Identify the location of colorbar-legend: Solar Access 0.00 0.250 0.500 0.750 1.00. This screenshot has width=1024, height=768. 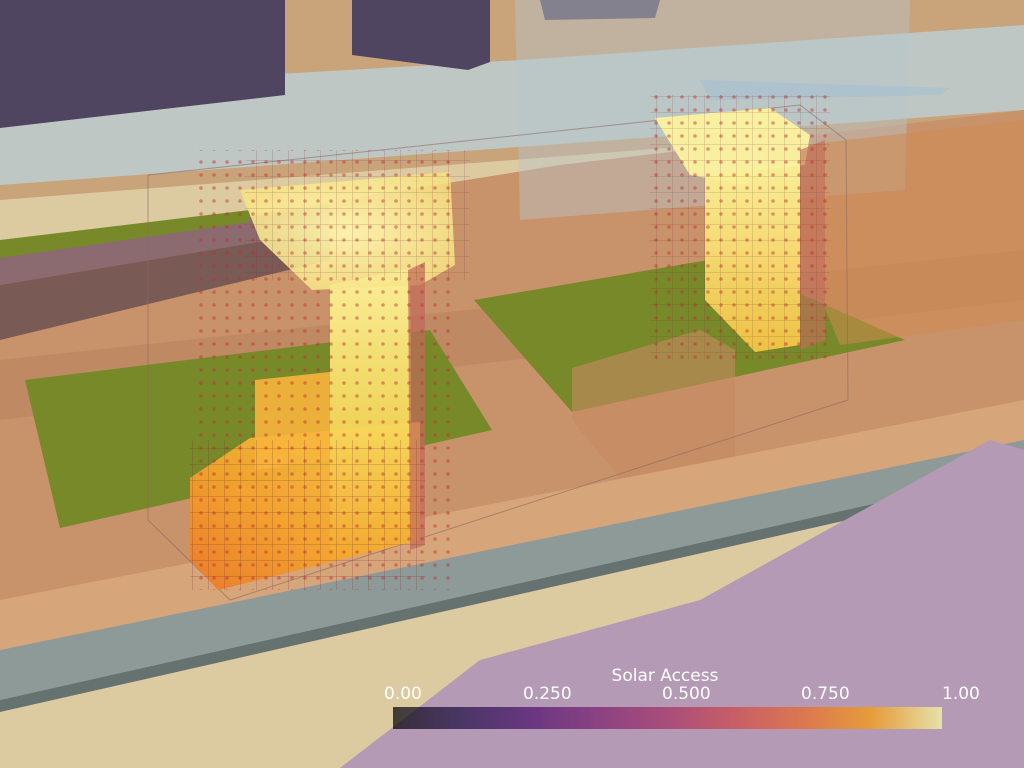
(680, 699).